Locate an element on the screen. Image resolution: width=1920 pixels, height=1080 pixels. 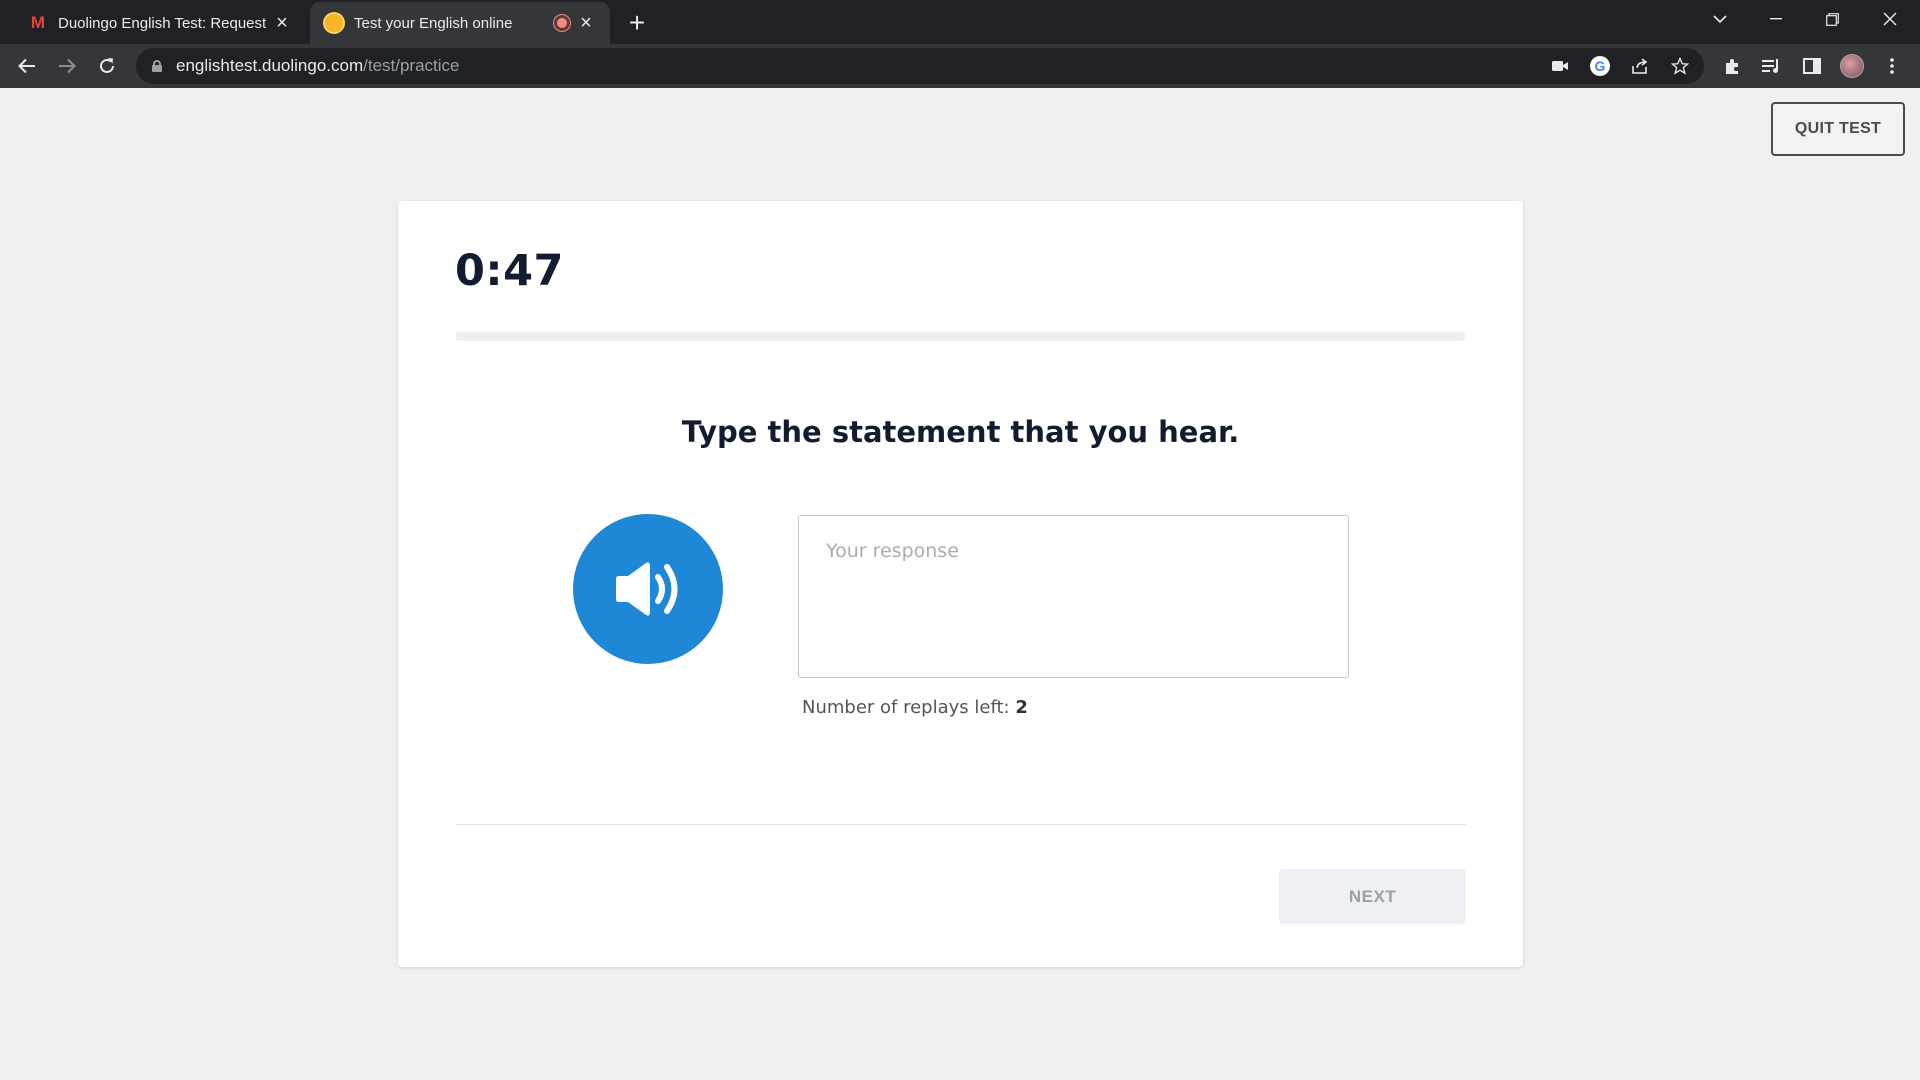
tab-title: Duolingo English Test: Request O is located at coordinates (162, 23).